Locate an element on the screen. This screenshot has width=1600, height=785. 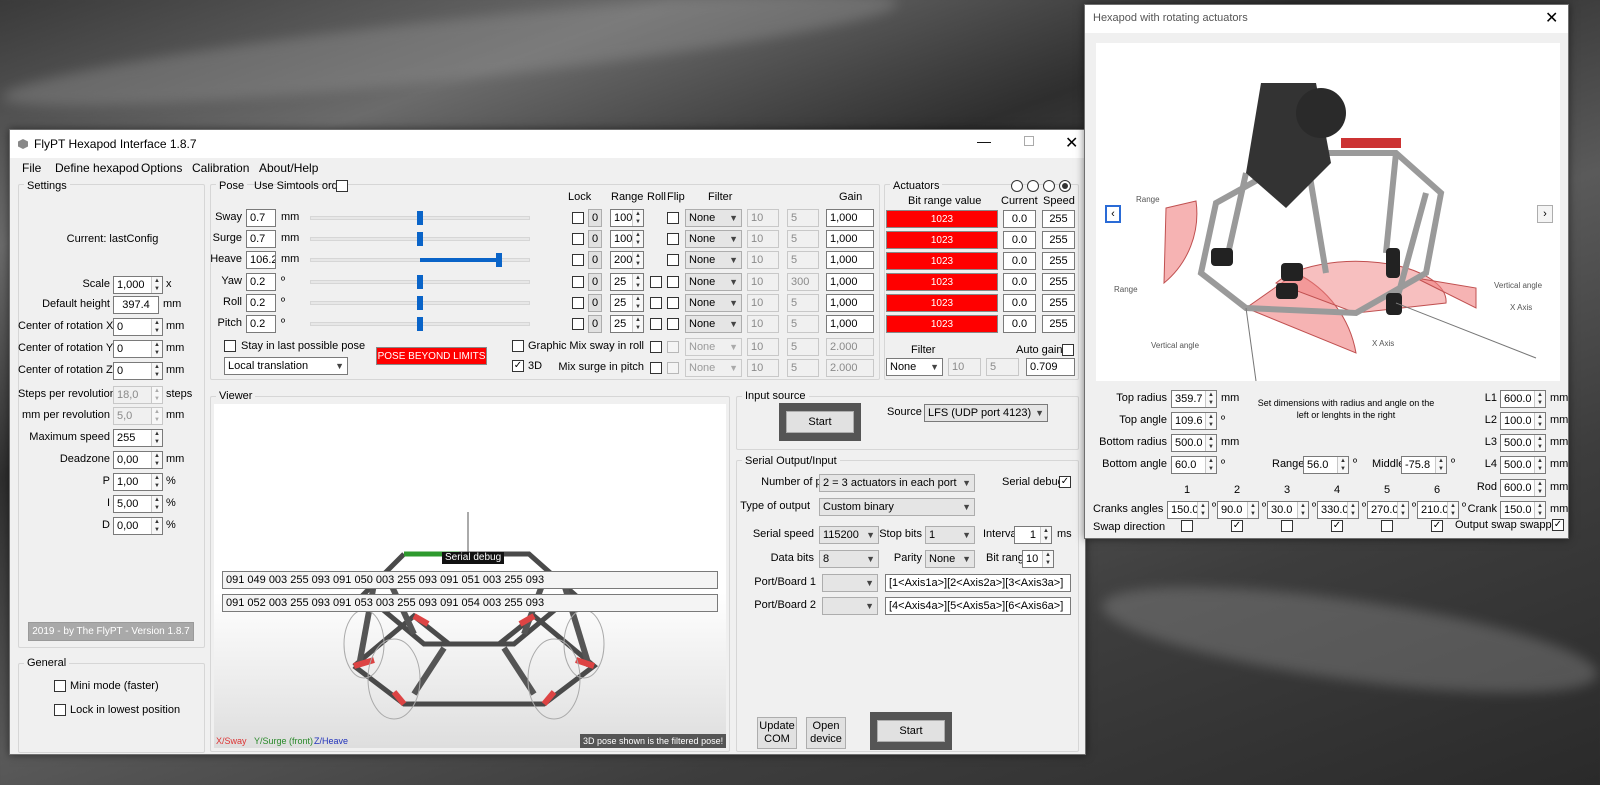
close-icon: ✕ is located at coordinates (1071, 143).